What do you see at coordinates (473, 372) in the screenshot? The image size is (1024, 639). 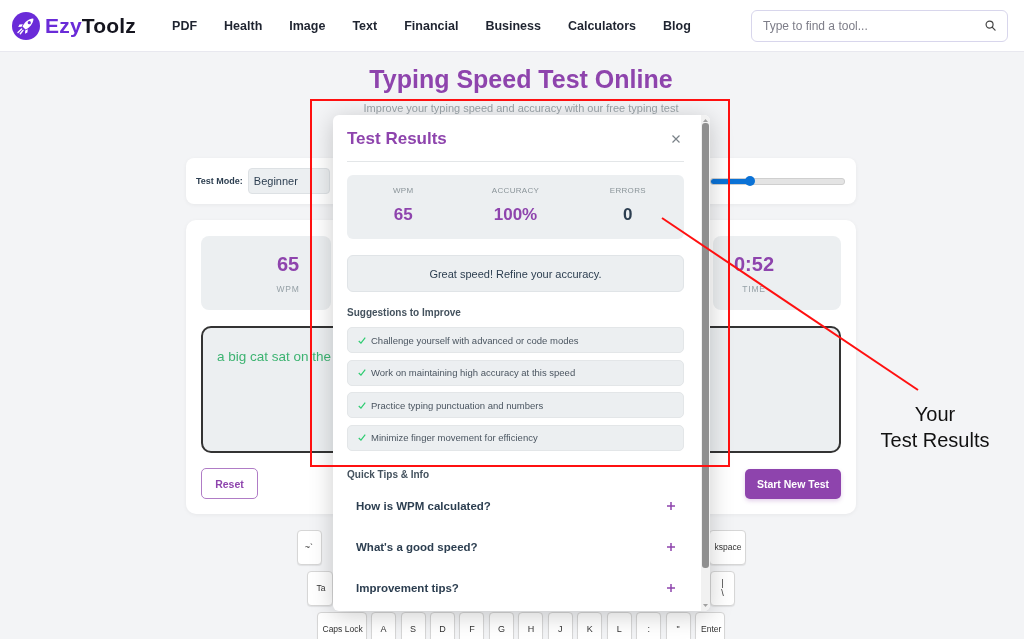 I see `suggestion-text: Work on maintaining high accuracy at this speed` at bounding box center [473, 372].